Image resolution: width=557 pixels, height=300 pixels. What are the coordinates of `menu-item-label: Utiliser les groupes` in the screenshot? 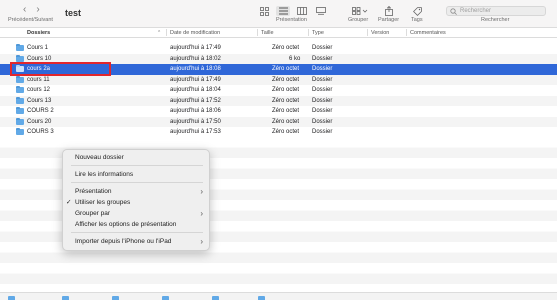 It's located at (103, 202).